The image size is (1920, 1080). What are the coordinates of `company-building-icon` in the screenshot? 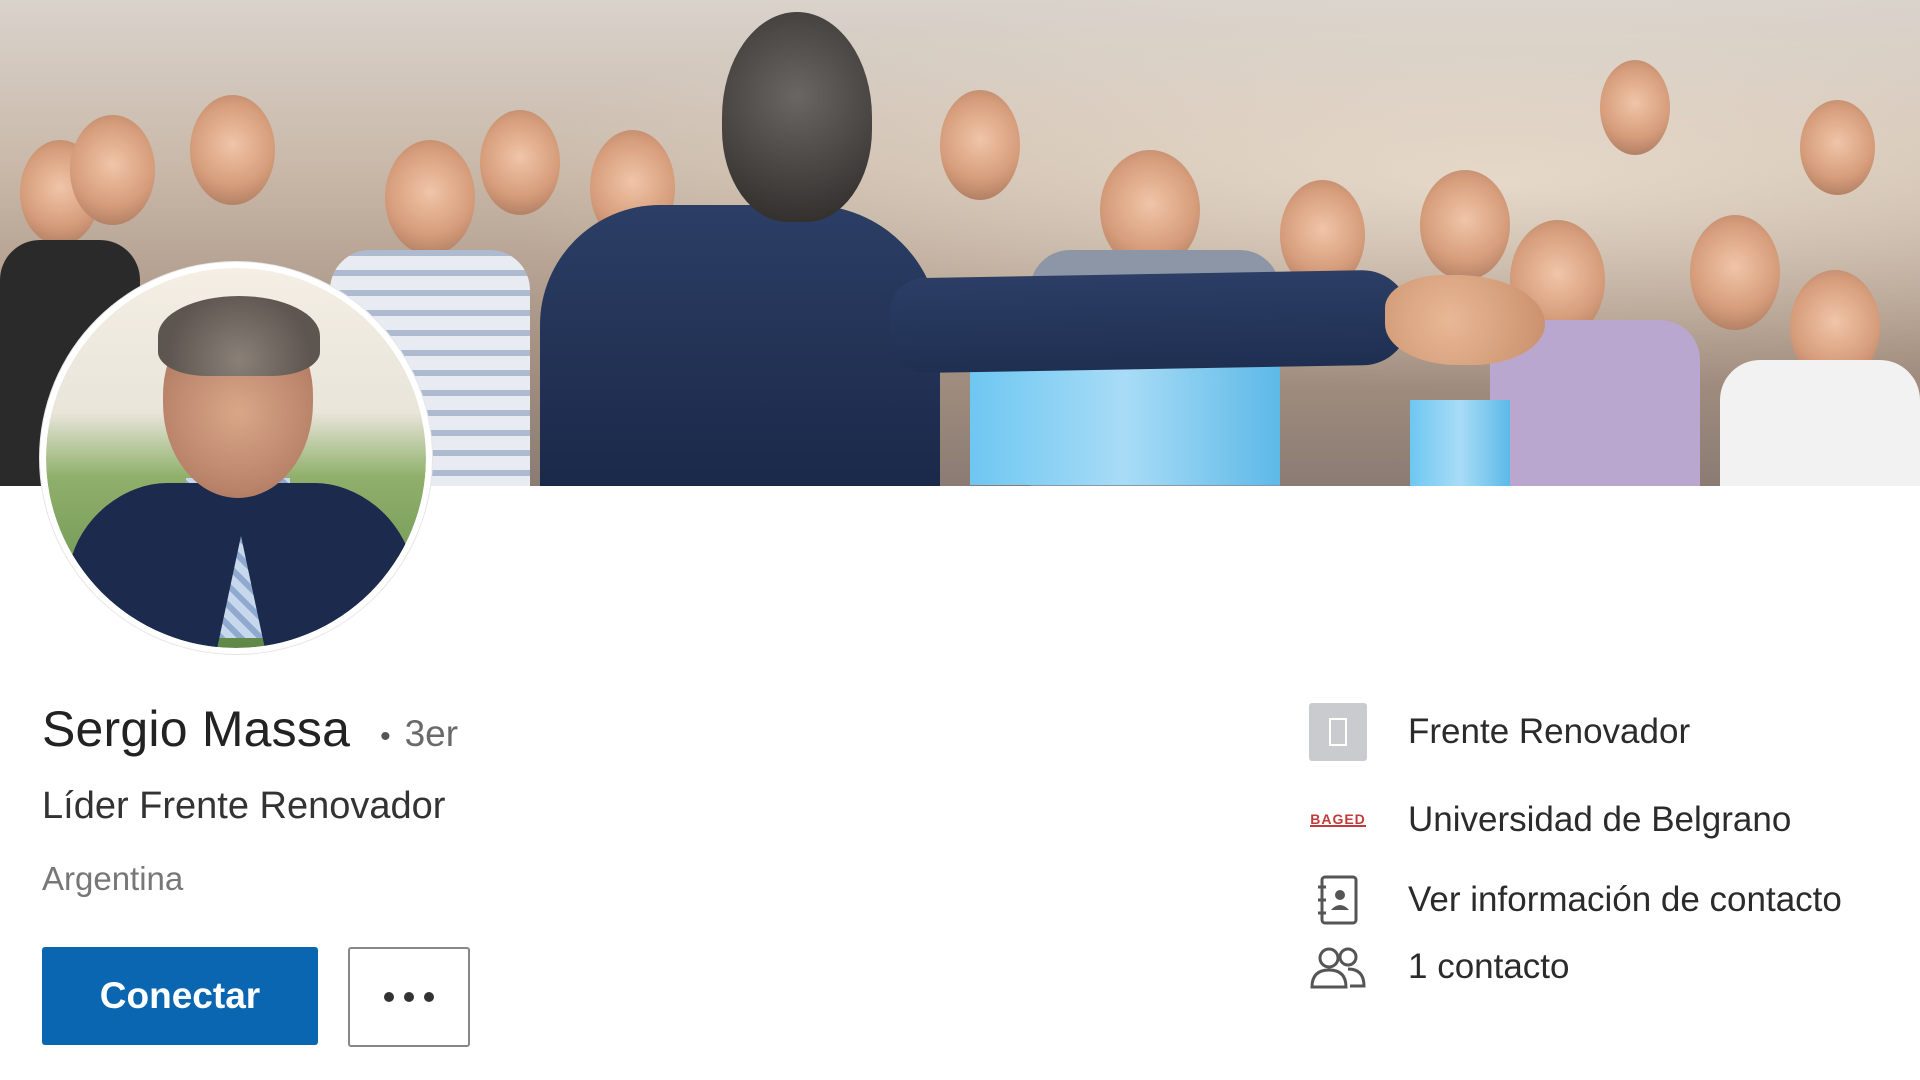 It's located at (1338, 732).